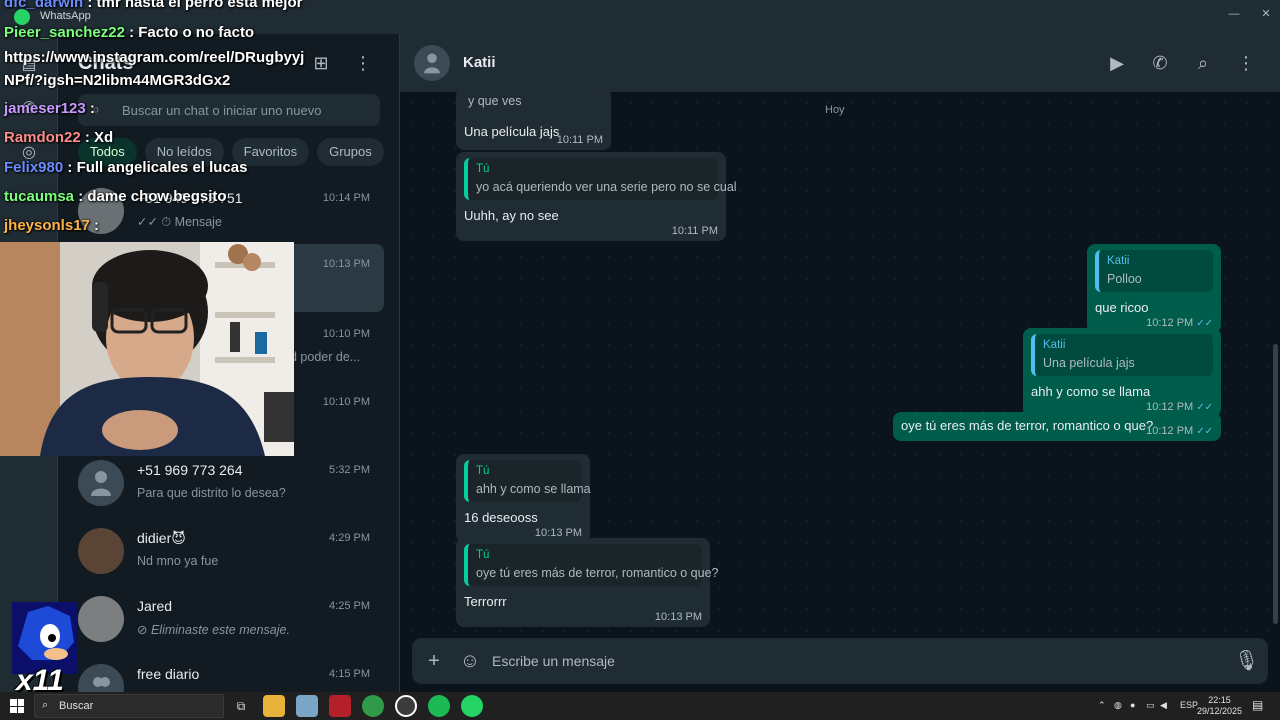 This screenshot has width=1280, height=720. I want to click on quoted-message: Tú ahh y como se llama, so click(527, 481).